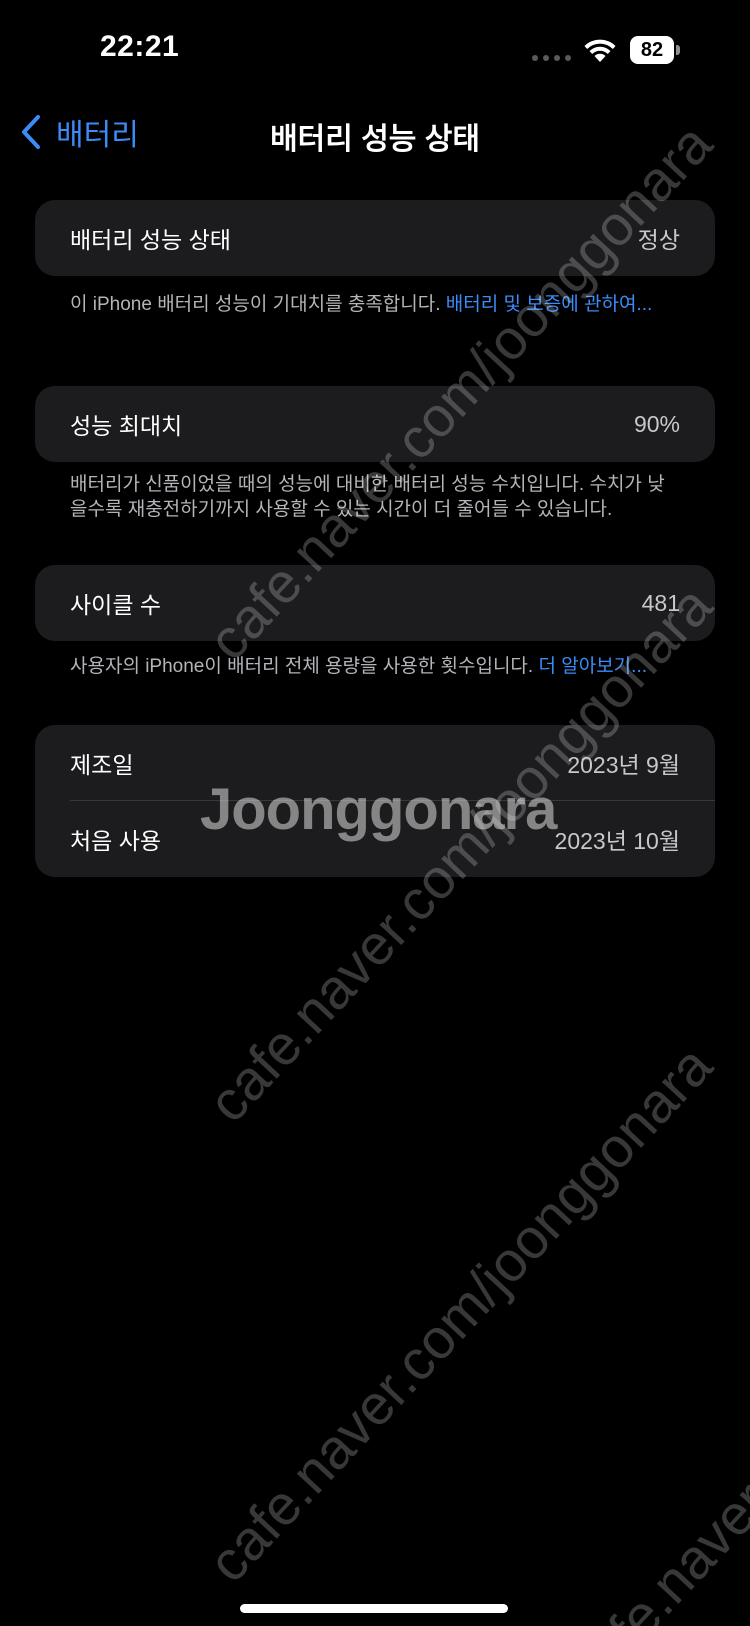  What do you see at coordinates (375, 763) in the screenshot?
I see `manufacture-date-row: 제조일 2023년 9월` at bounding box center [375, 763].